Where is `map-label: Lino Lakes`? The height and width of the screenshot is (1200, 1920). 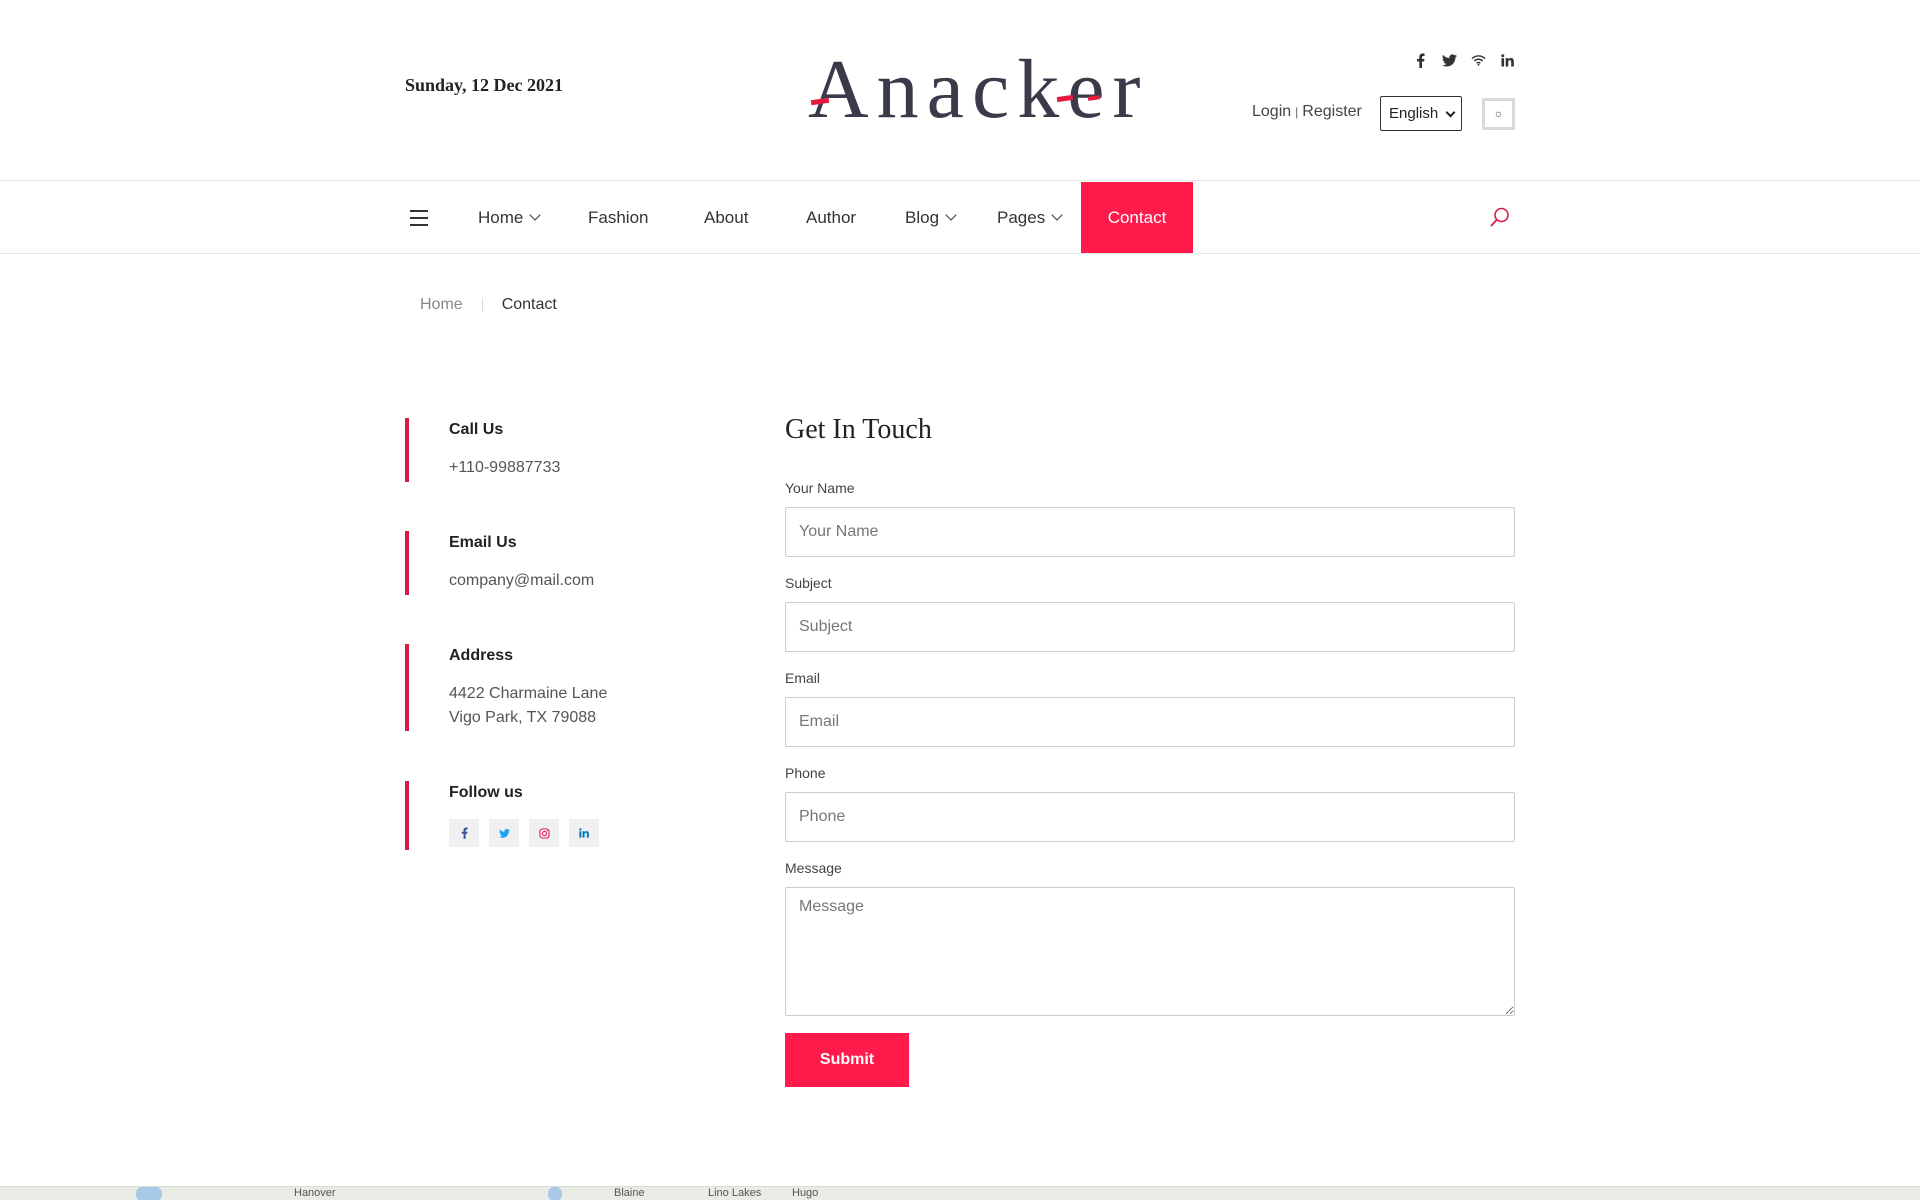
map-label: Lino Lakes is located at coordinates (735, 1193).